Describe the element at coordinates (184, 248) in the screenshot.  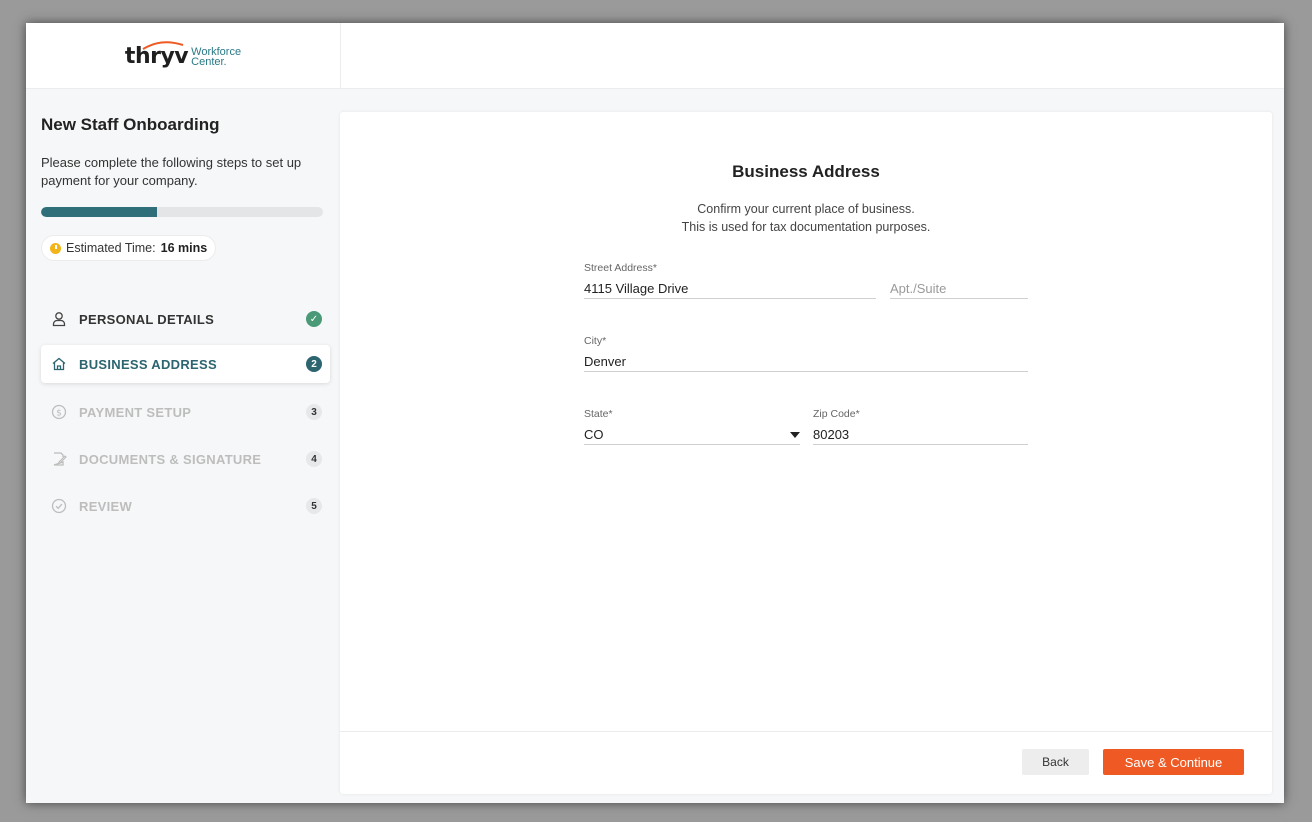
I see `estimate-value: 16 mins` at that location.